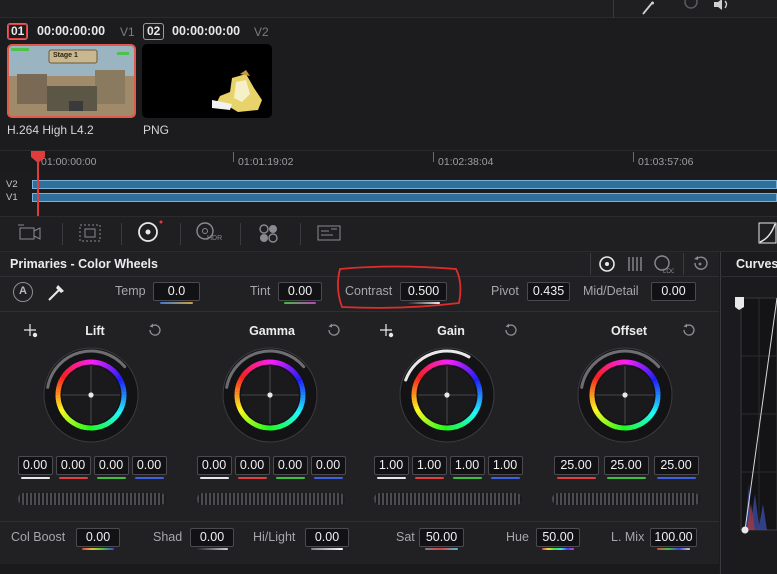 The height and width of the screenshot is (574, 777). Describe the element at coordinates (209, 233) in the screenshot. I see `hdr-icon` at that location.